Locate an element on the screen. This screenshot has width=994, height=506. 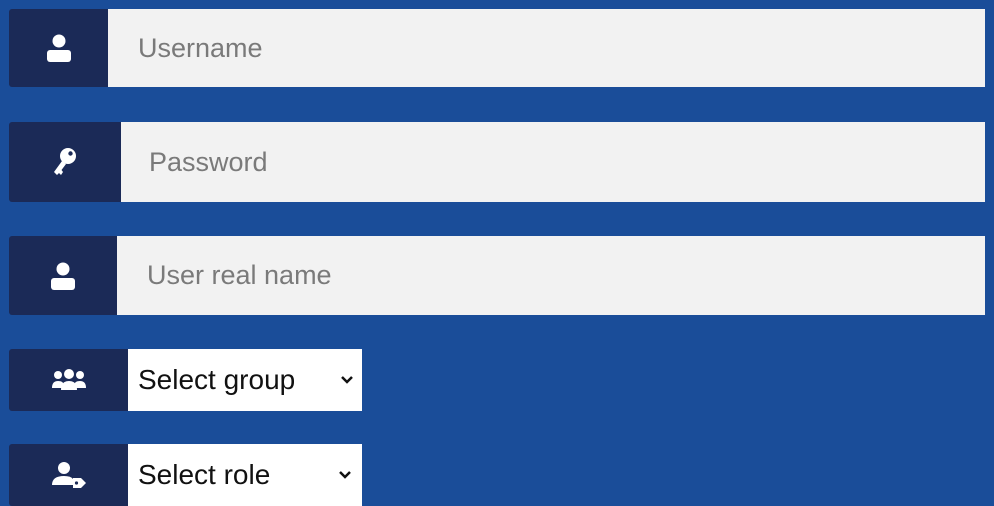
role-select: Select role is located at coordinates (245, 475).